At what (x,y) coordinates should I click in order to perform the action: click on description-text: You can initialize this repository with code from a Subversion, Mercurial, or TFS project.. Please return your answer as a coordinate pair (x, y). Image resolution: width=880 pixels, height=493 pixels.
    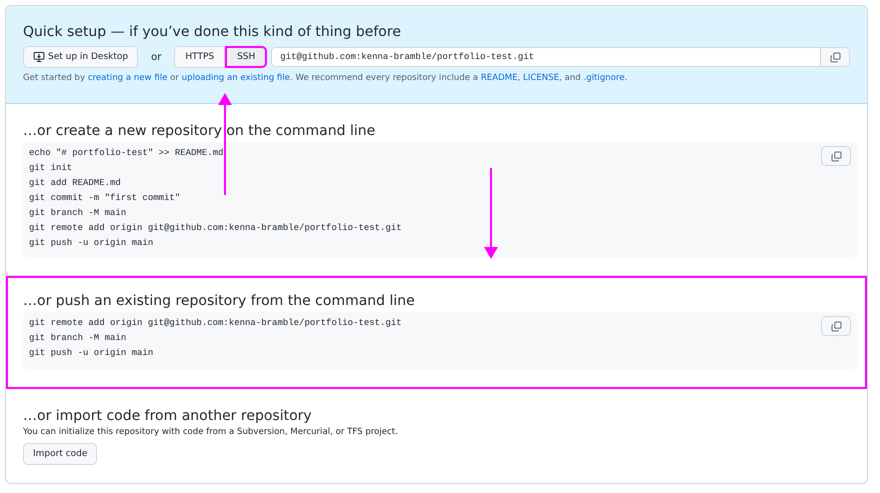
    Looking at the image, I should click on (211, 432).